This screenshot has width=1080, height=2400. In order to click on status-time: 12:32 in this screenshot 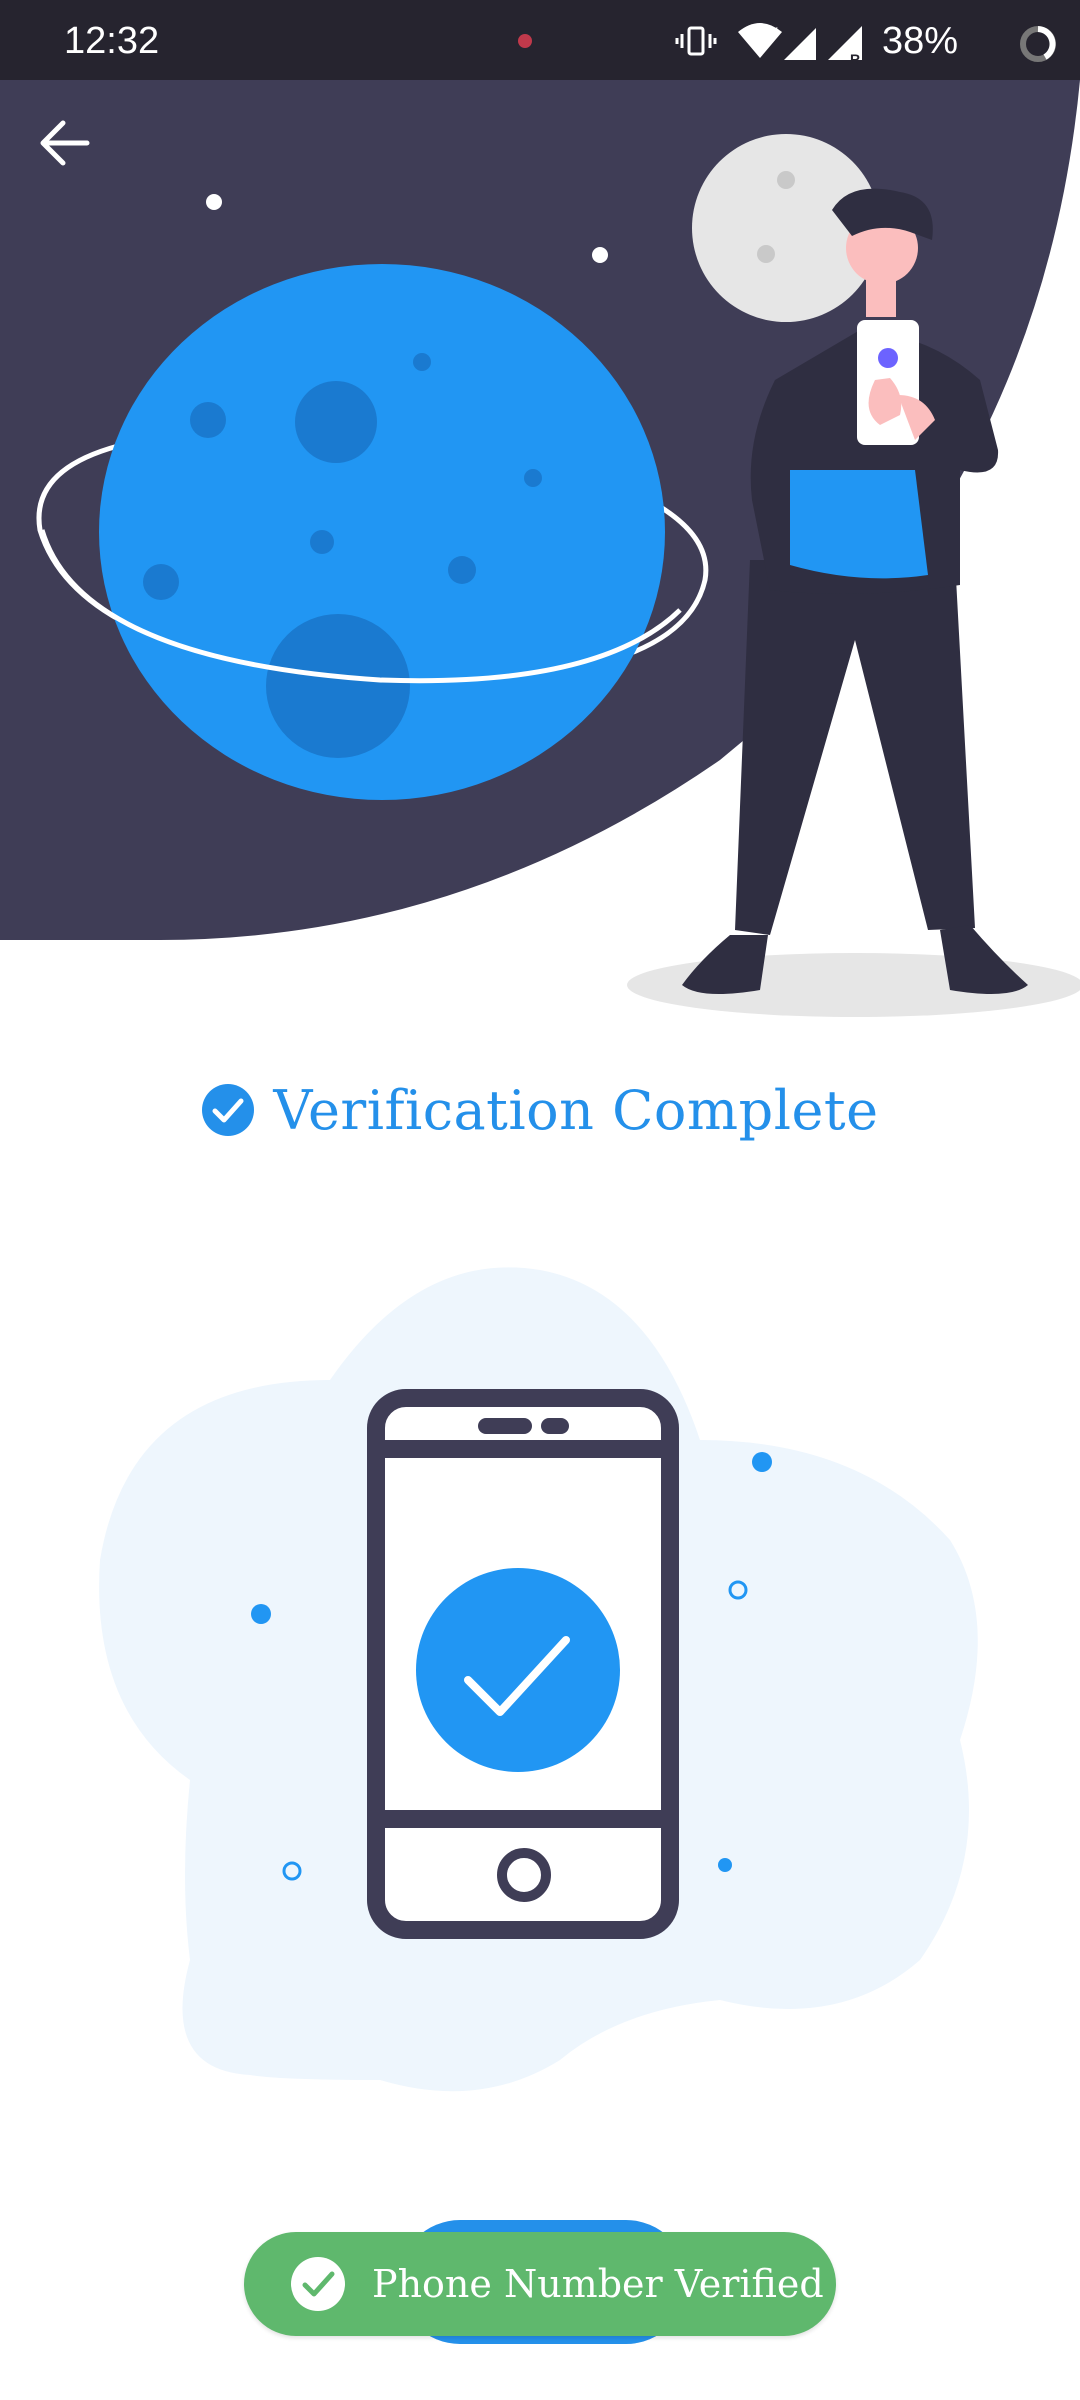, I will do `click(112, 41)`.